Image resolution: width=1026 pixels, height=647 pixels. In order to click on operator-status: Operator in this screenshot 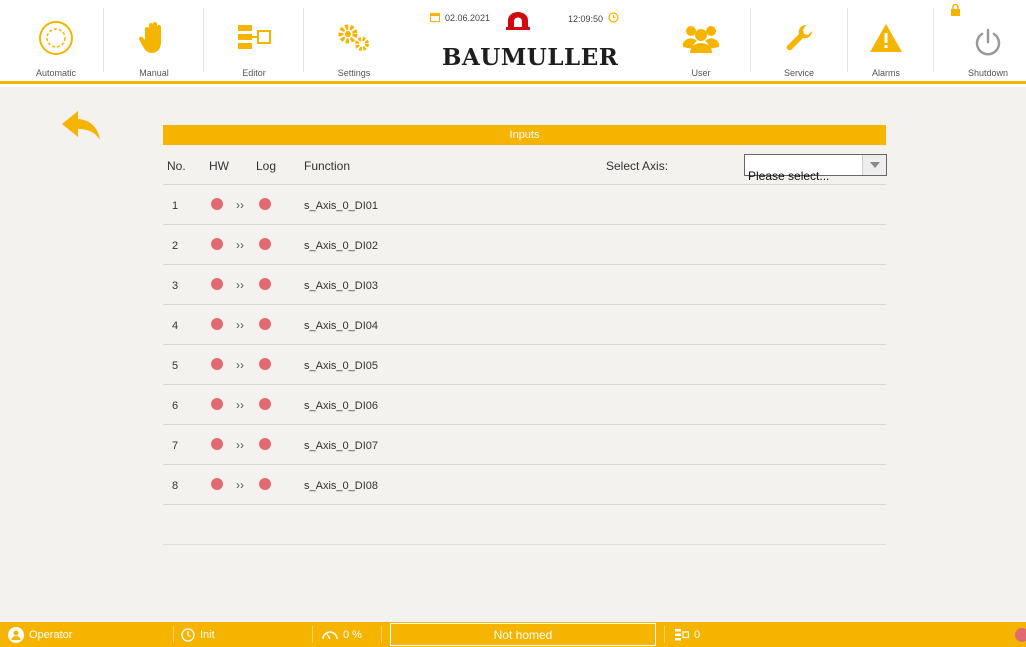, I will do `click(40, 634)`.